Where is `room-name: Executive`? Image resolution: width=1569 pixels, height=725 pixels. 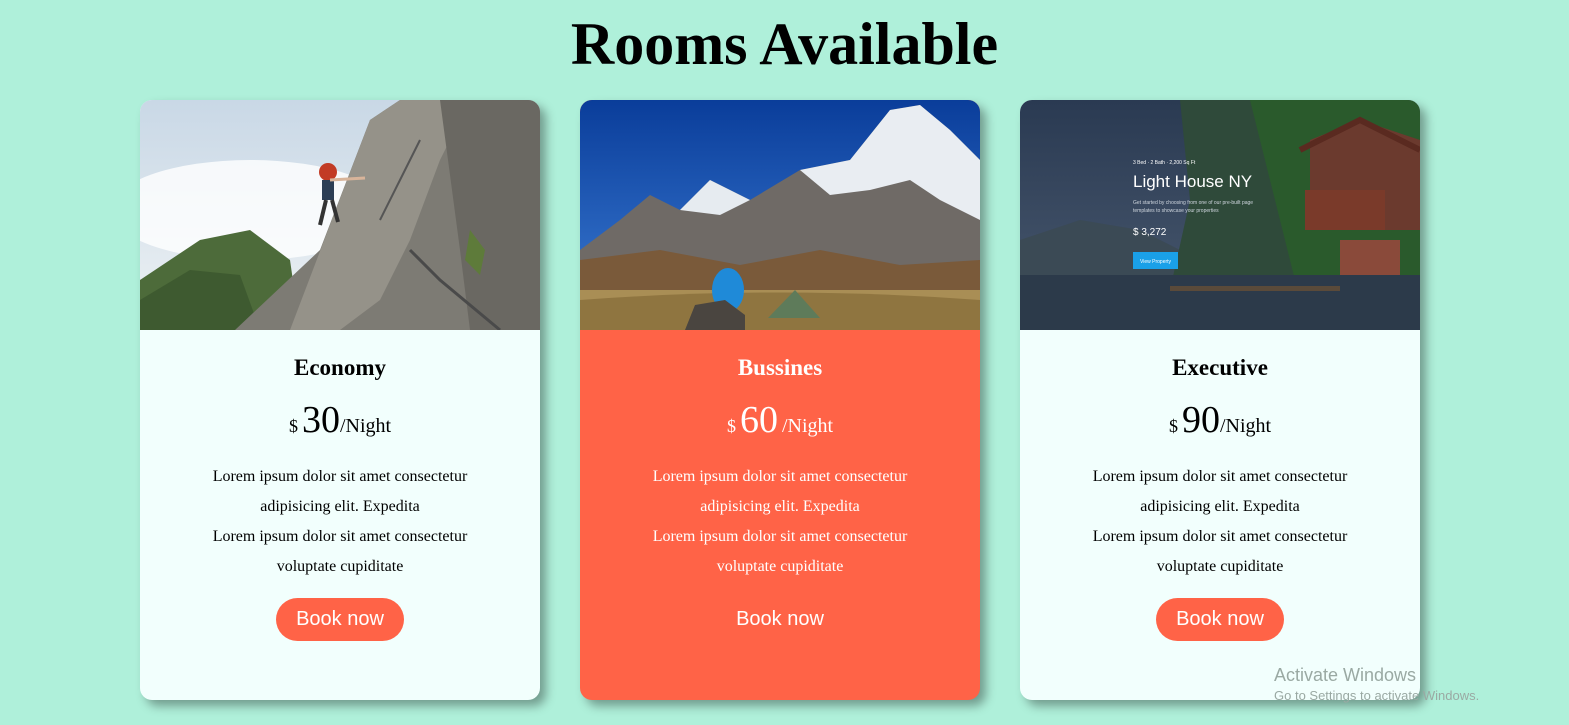
room-name: Executive is located at coordinates (1220, 367).